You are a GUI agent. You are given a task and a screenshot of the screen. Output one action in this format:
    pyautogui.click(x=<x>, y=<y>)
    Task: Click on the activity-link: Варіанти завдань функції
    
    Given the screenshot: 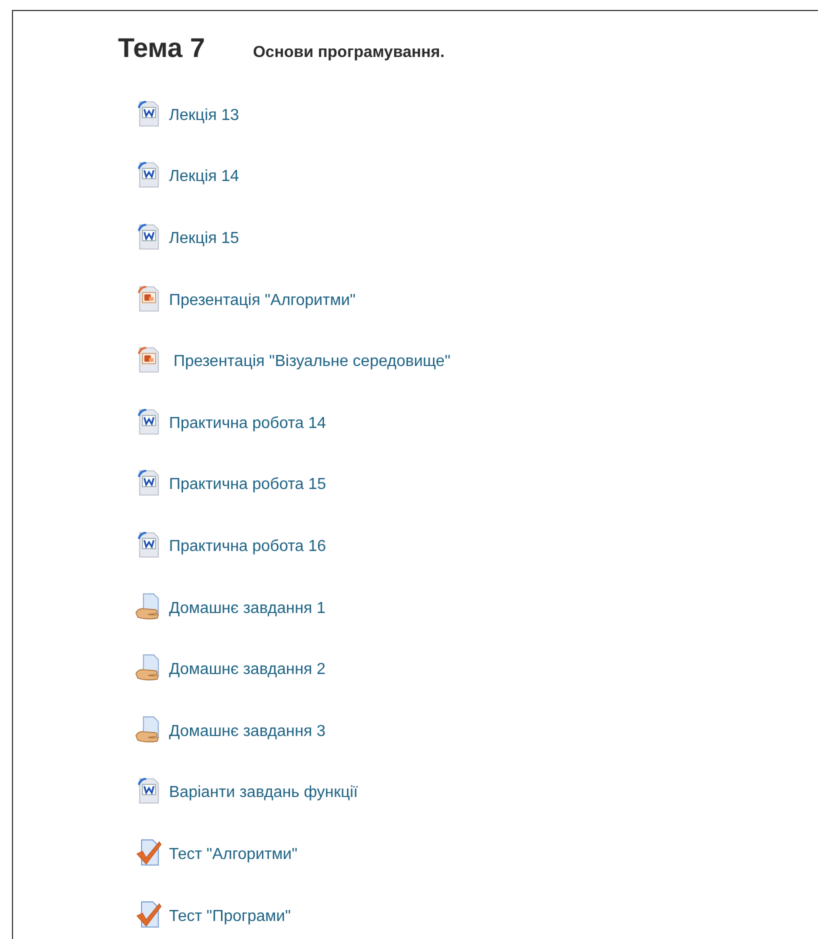 What is the action you would take?
    pyautogui.click(x=263, y=793)
    